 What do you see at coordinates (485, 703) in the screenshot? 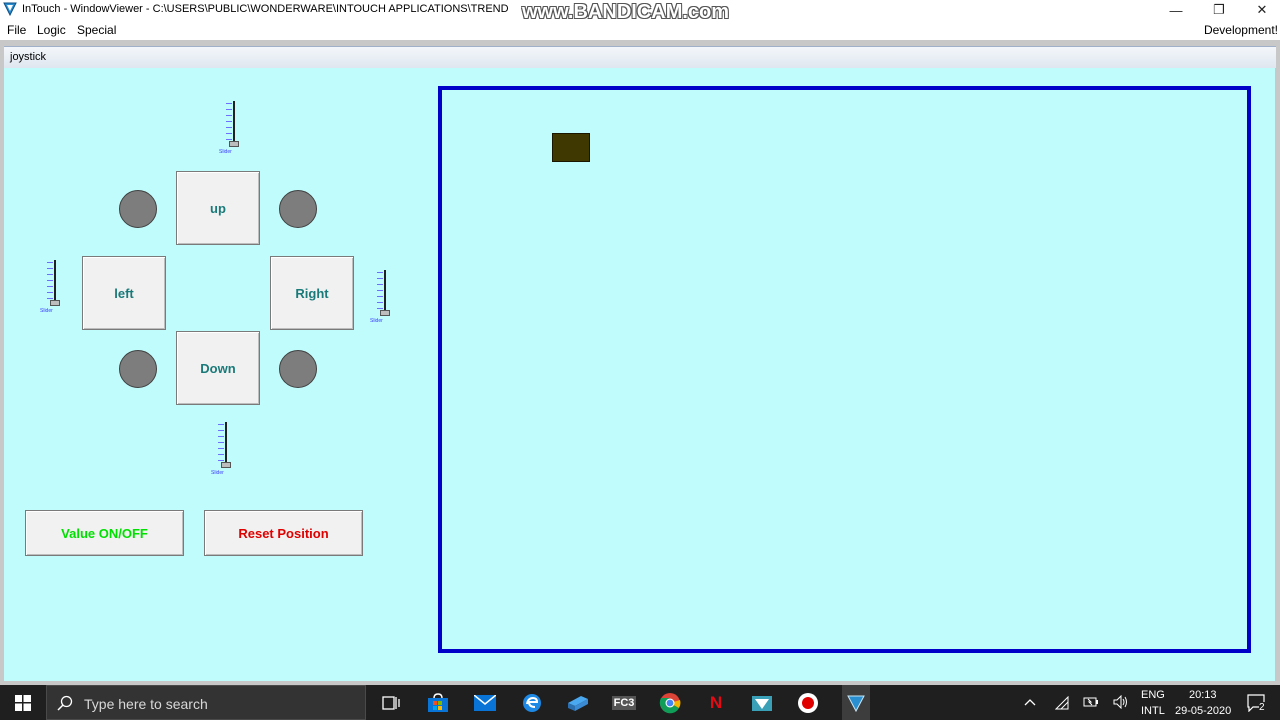
I see `mail-icon` at bounding box center [485, 703].